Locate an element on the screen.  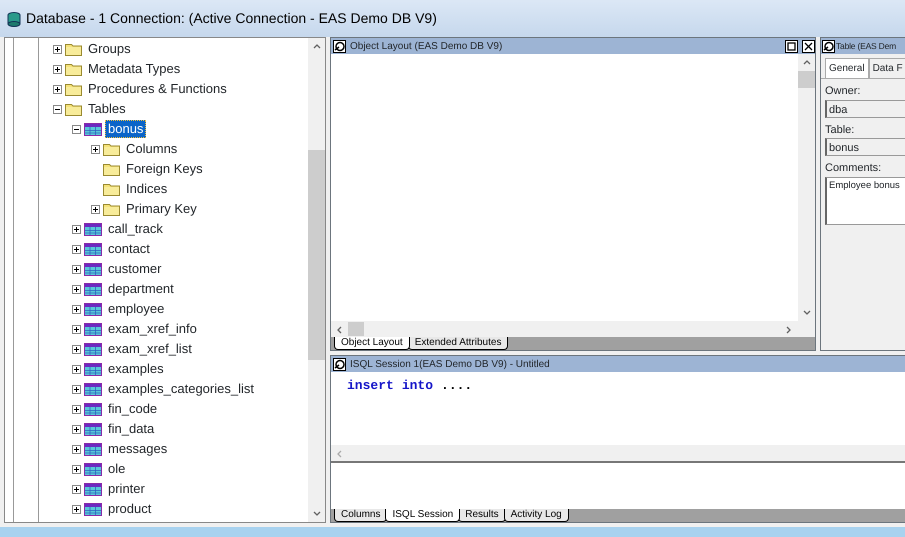
tab: Results is located at coordinates (482, 515).